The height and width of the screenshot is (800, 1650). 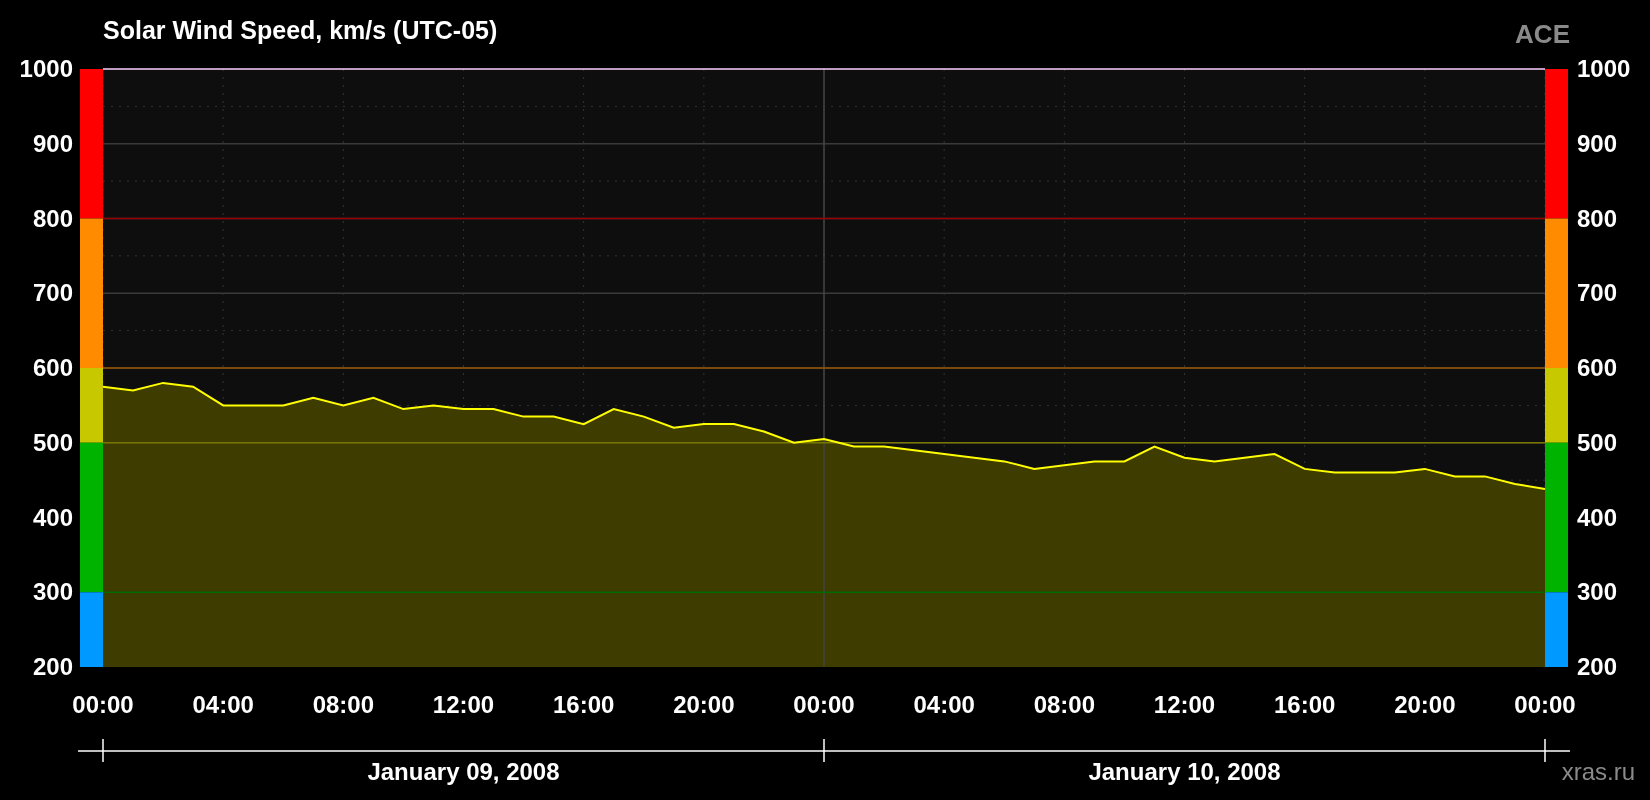 What do you see at coordinates (300, 30) in the screenshot?
I see `chart-title: Solar Wind Speed, km/s (UTC-05)` at bounding box center [300, 30].